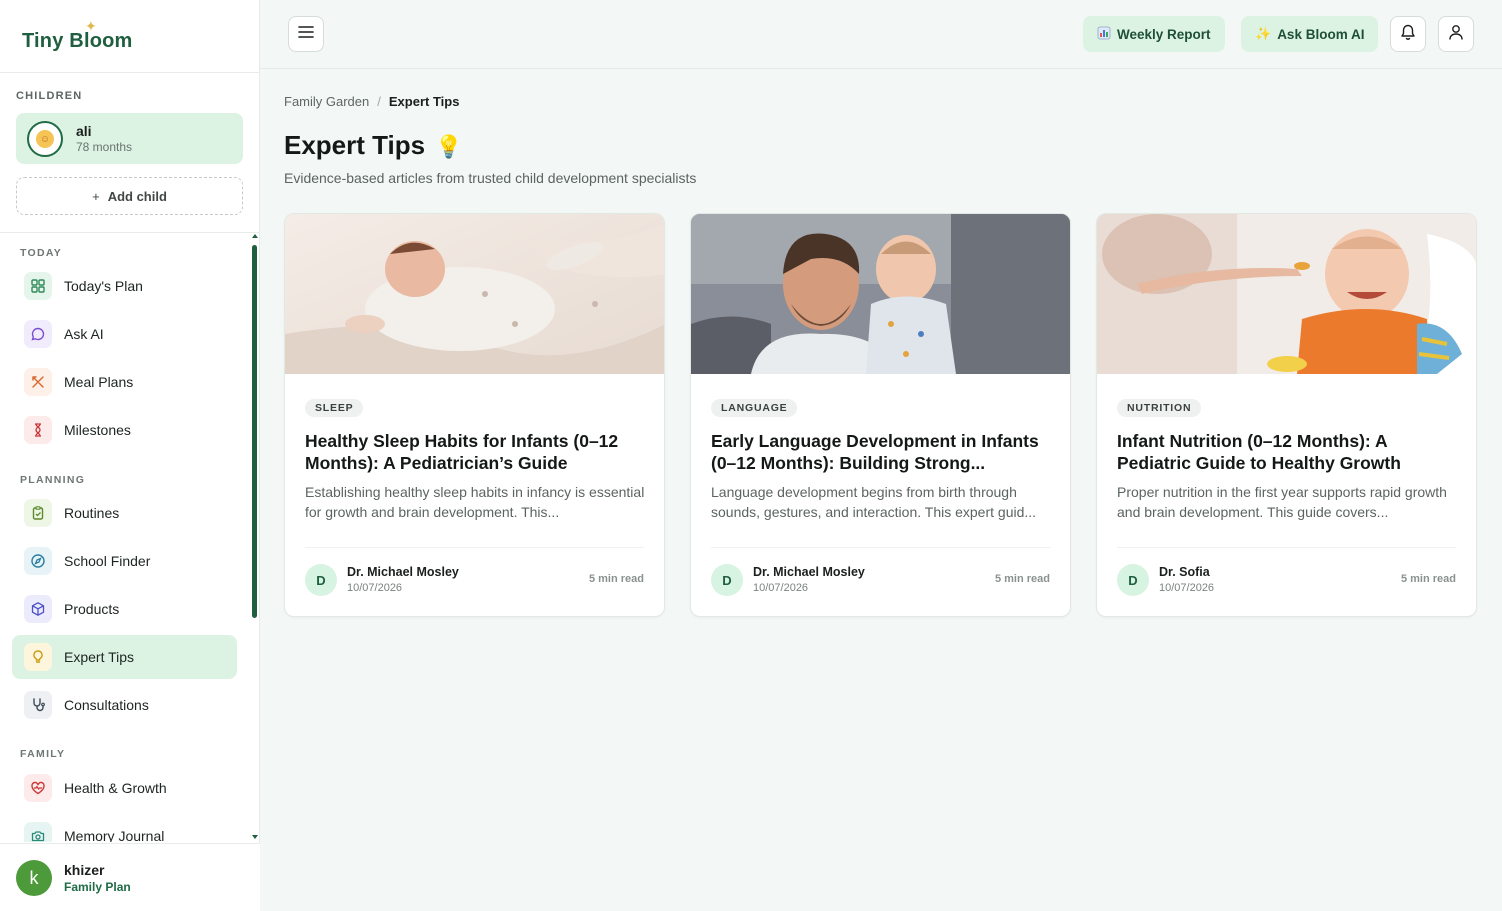  Describe the element at coordinates (97, 430) in the screenshot. I see `sidebar-item-label: Milestones` at that location.